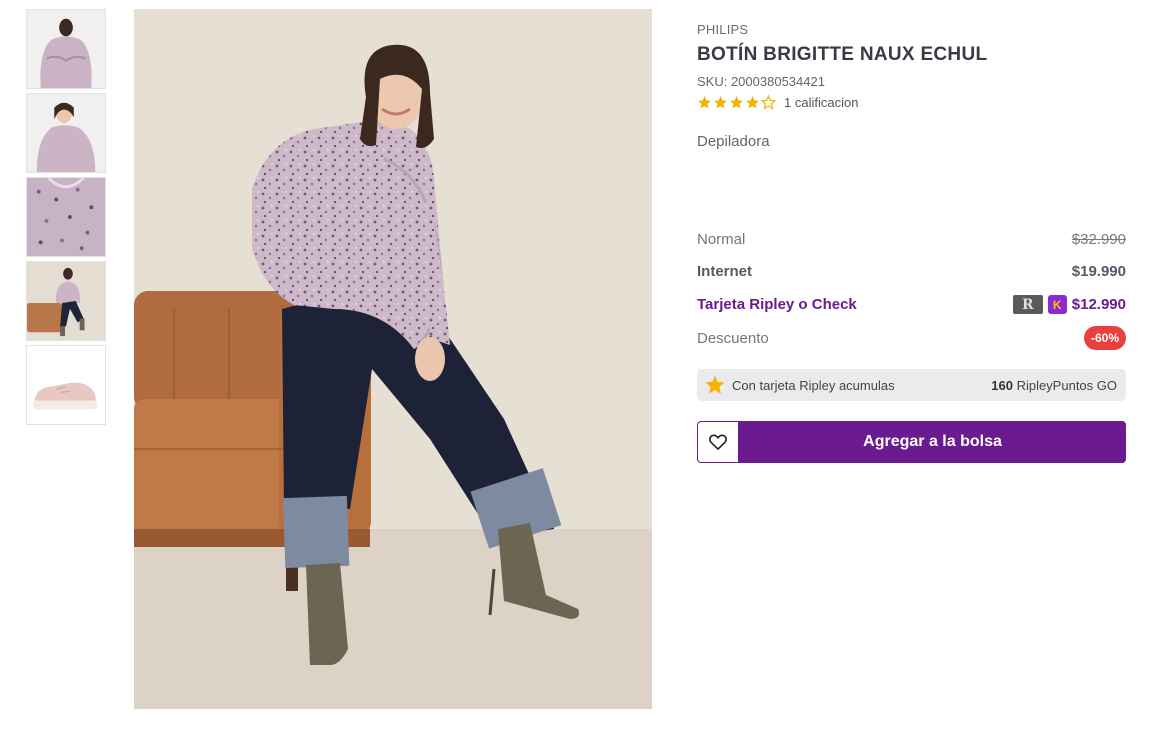  Describe the element at coordinates (777, 304) in the screenshot. I see `price-card-label: Tarjeta Ripley o Check` at that location.